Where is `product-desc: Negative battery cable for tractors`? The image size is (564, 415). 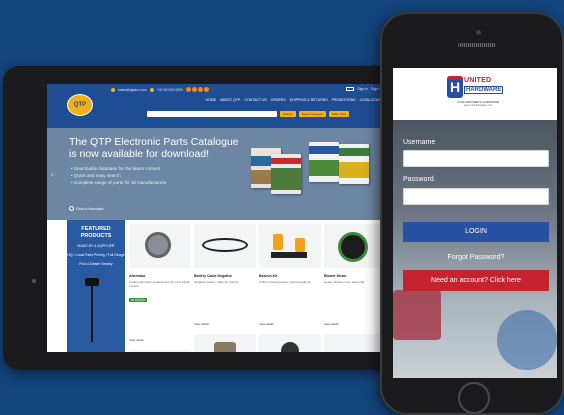
product-desc: Negative battery cable for tractors is located at coordinates (217, 282).